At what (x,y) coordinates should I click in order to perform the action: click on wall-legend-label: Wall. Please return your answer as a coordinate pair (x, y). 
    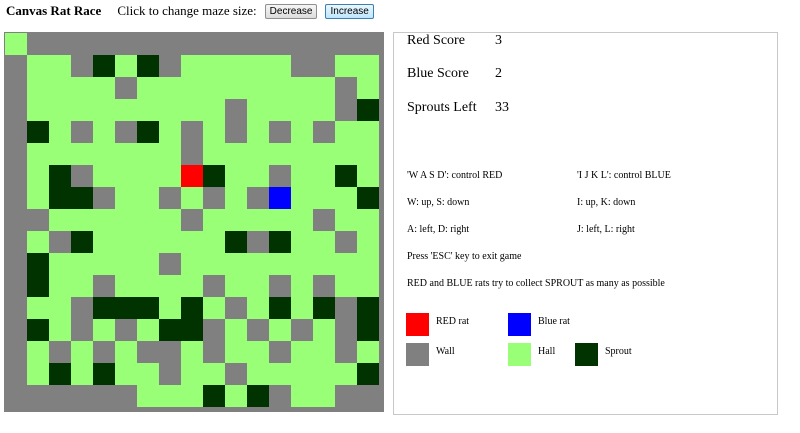
    Looking at the image, I should click on (445, 351).